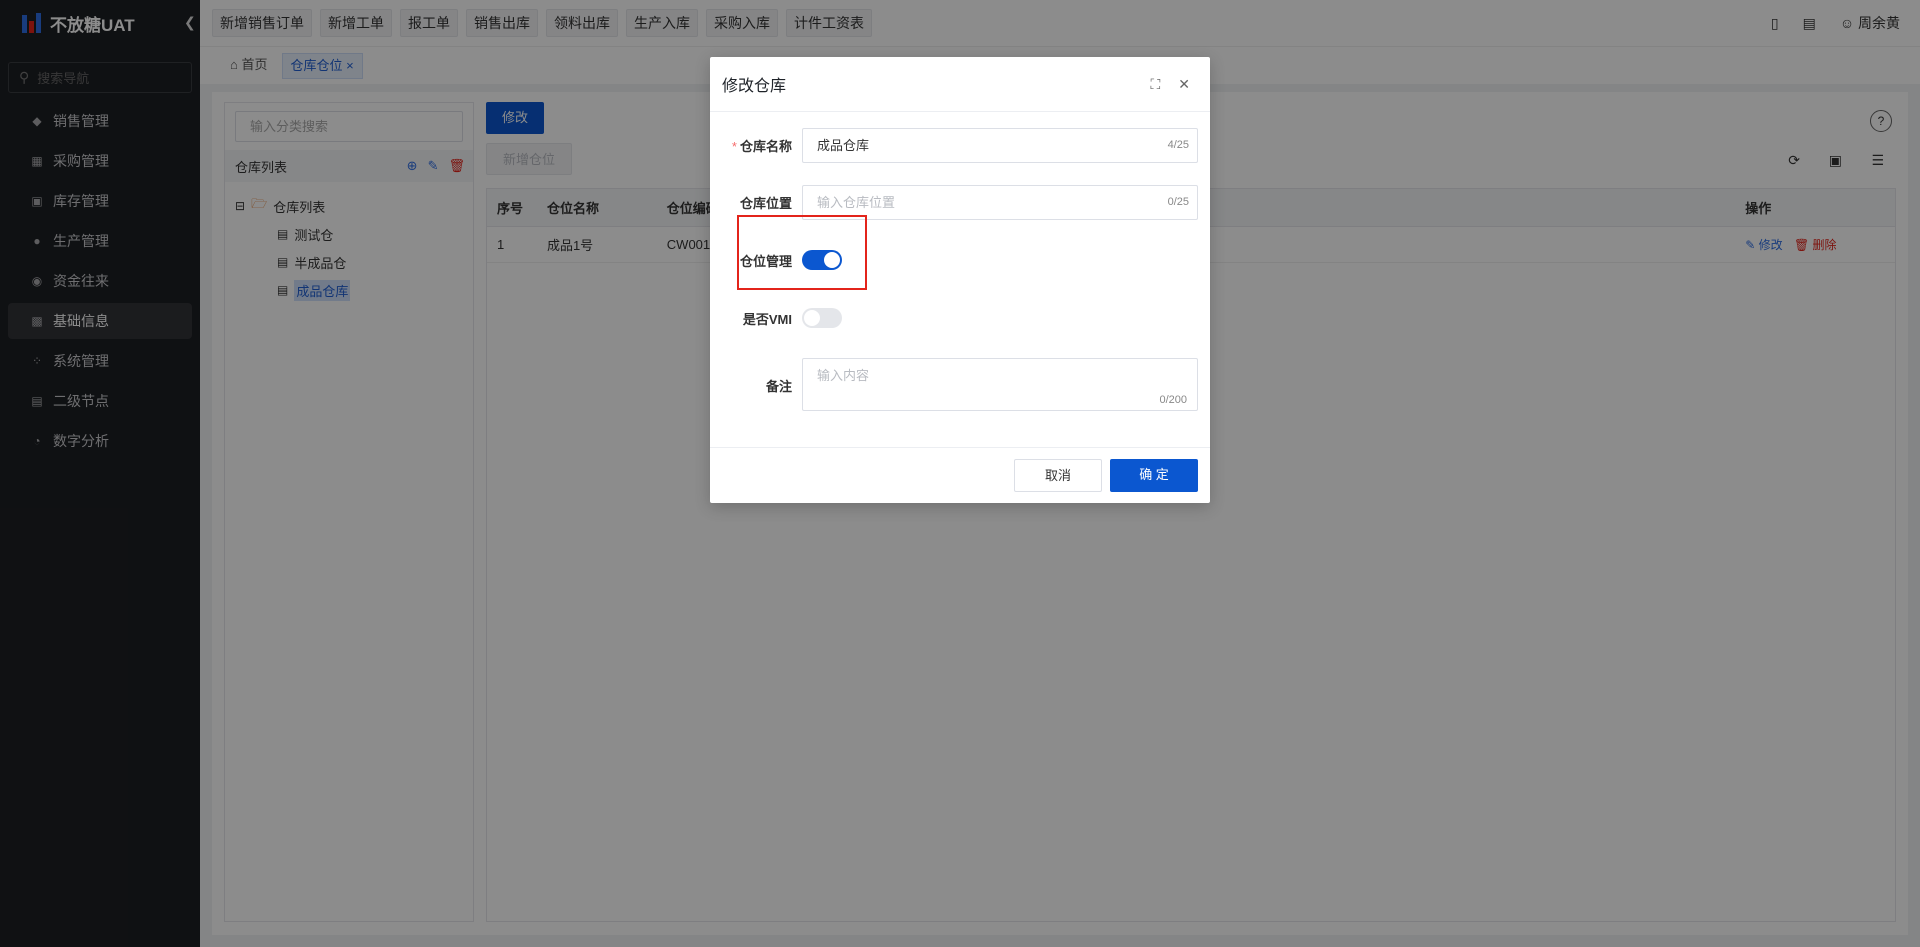 This screenshot has height=947, width=1920. What do you see at coordinates (1000, 145) in the screenshot?
I see `warehouse-name-input: 成品仓库 4/25` at bounding box center [1000, 145].